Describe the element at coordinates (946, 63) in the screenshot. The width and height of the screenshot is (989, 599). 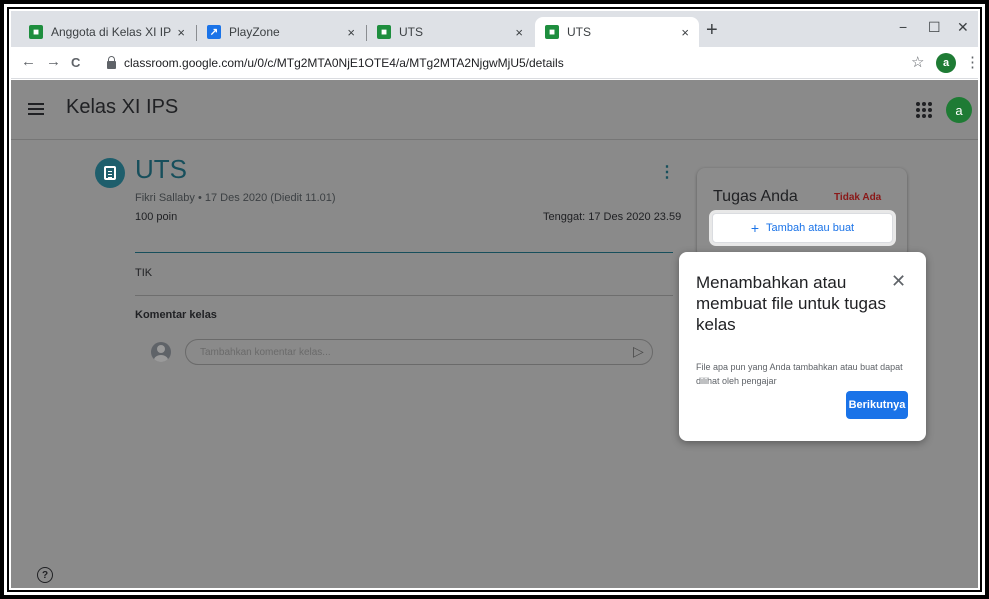
I see `browser-profile-avatar: a` at that location.